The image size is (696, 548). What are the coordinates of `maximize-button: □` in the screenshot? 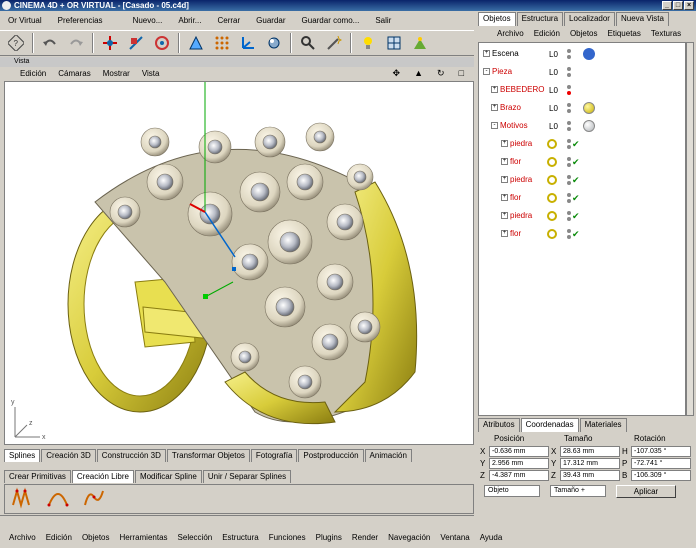 It's located at (678, 5).